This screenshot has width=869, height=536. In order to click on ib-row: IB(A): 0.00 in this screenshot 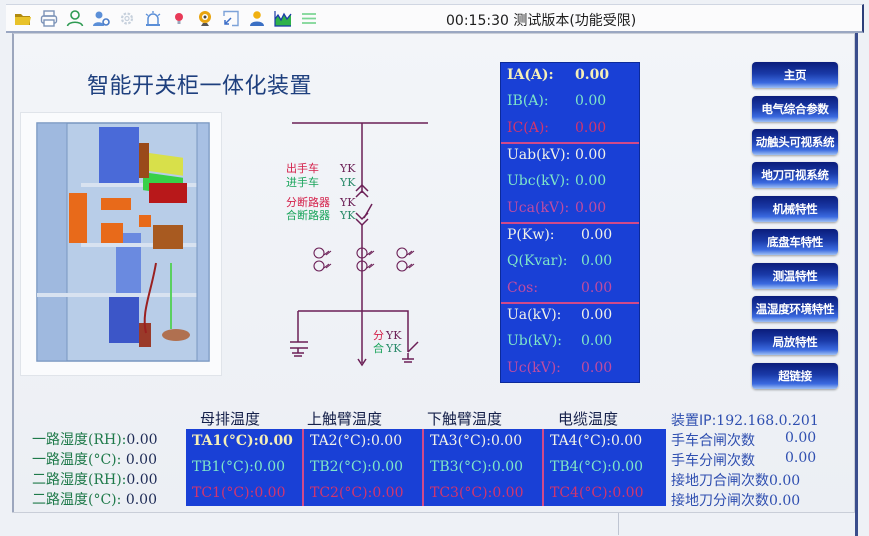, I will do `click(556, 105)`.